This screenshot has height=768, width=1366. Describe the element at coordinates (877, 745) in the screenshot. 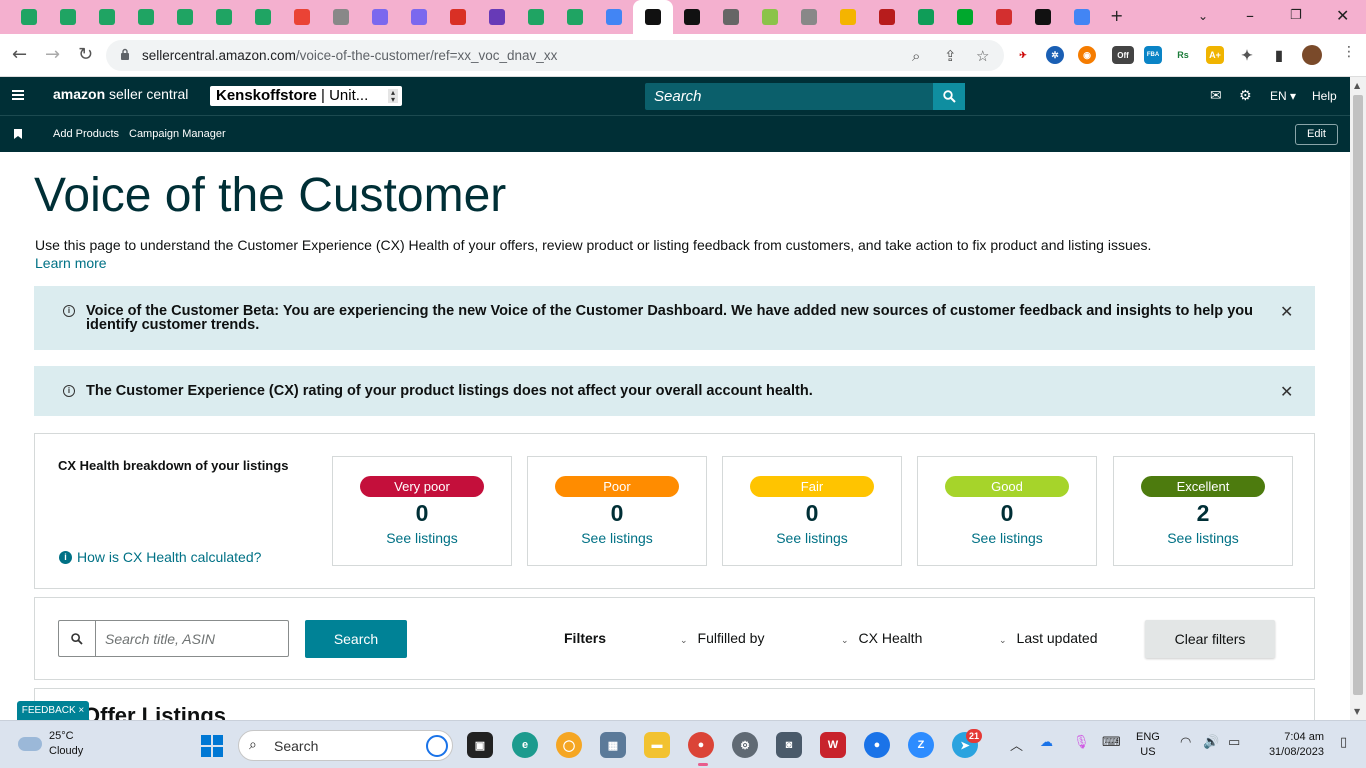

I see `chrome-profile-icon: ●` at that location.